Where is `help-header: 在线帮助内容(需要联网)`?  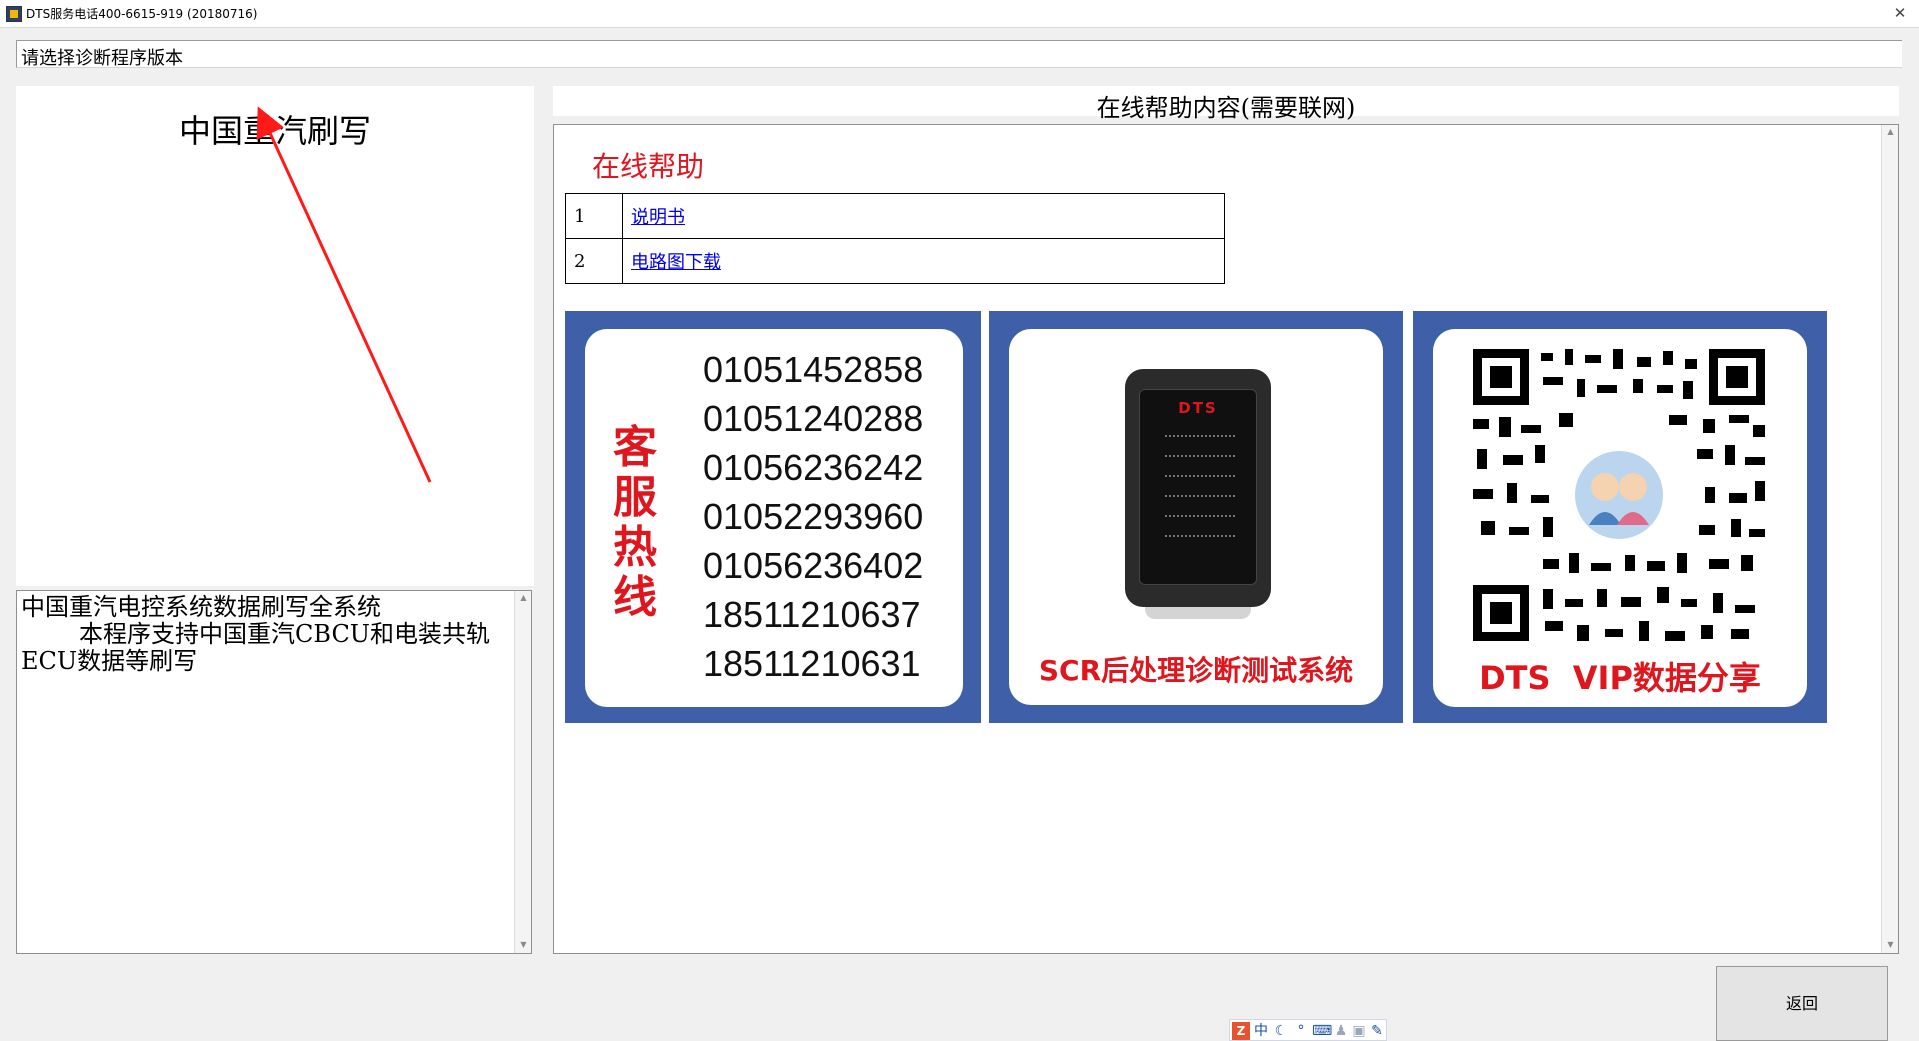
help-header: 在线帮助内容(需要联网) is located at coordinates (1226, 104).